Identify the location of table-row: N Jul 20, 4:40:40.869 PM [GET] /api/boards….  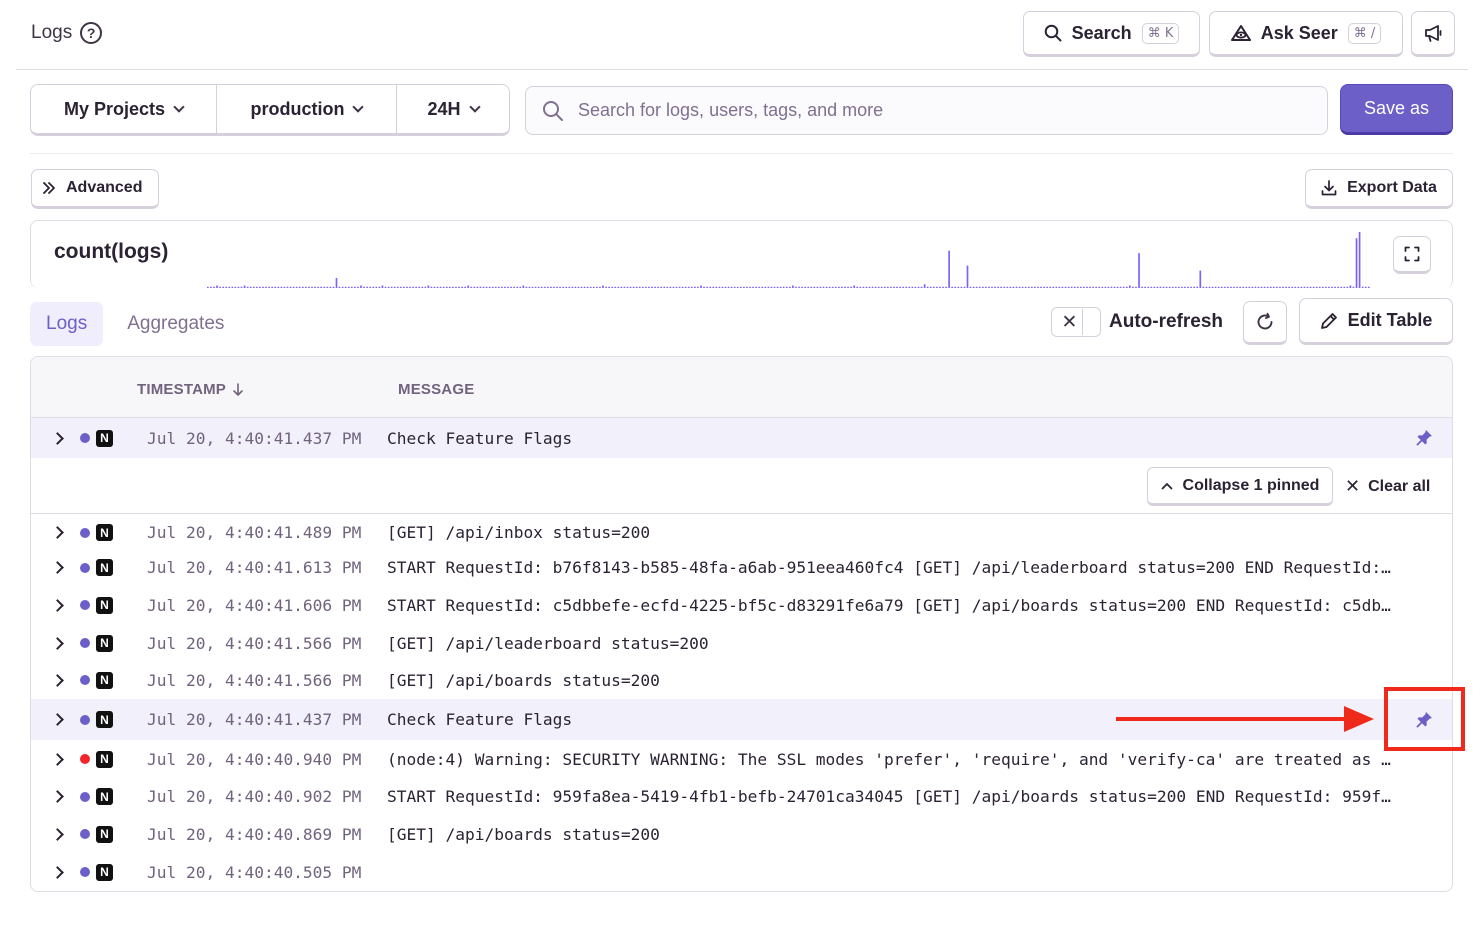
(741, 834).